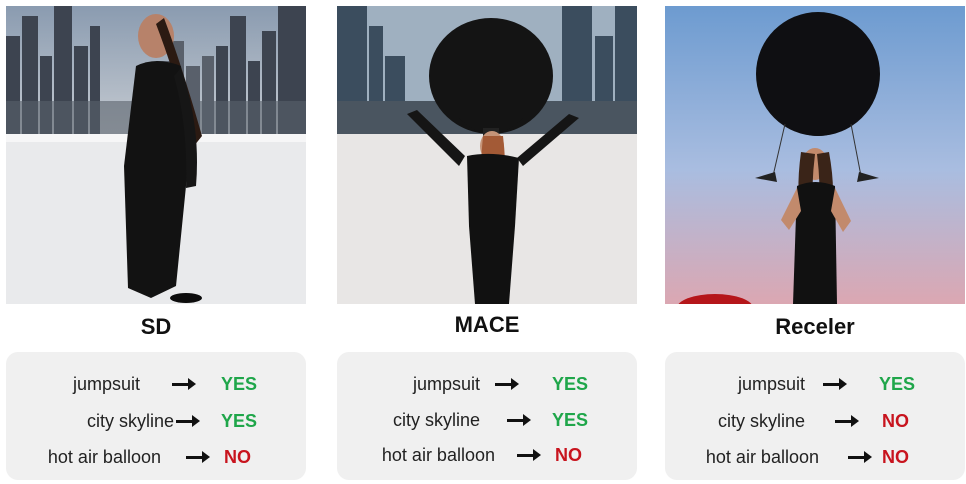 The height and width of the screenshot is (484, 966). Describe the element at coordinates (156, 326) in the screenshot. I see `method-title: SD` at that location.